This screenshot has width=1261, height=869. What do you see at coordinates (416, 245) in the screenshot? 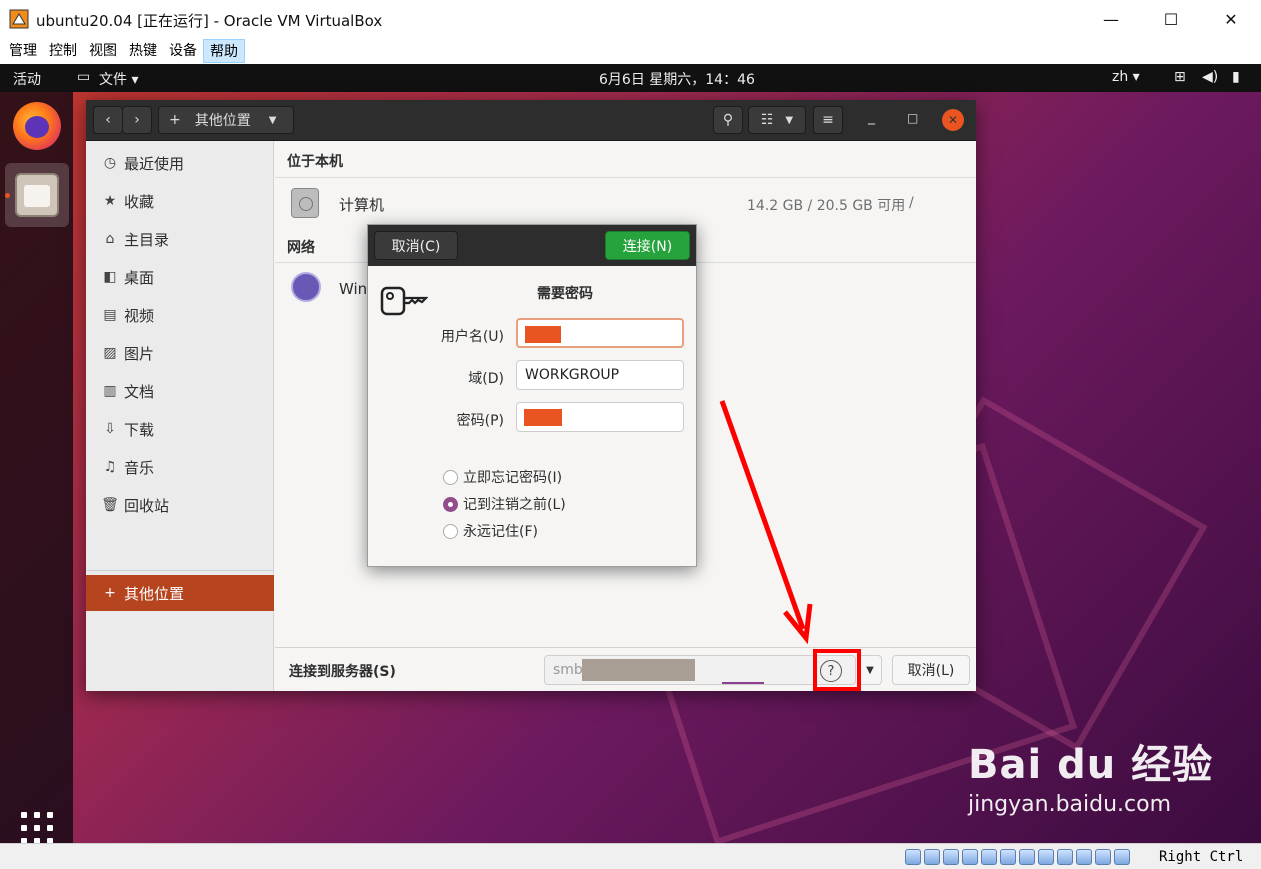
I see `dialog-cancel-button: 取消(C)` at bounding box center [416, 245].